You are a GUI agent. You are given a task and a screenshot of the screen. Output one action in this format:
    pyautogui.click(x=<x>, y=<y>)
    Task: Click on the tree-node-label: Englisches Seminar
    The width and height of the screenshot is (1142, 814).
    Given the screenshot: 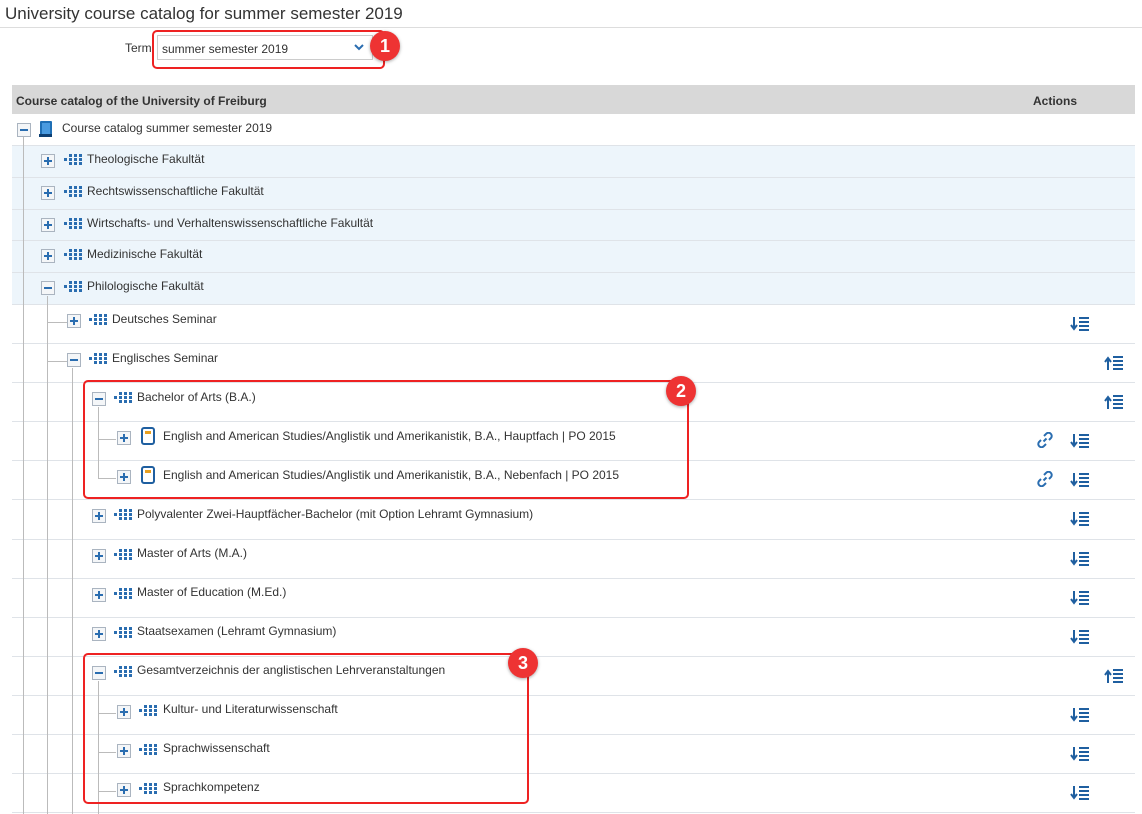 What is the action you would take?
    pyautogui.click(x=165, y=358)
    